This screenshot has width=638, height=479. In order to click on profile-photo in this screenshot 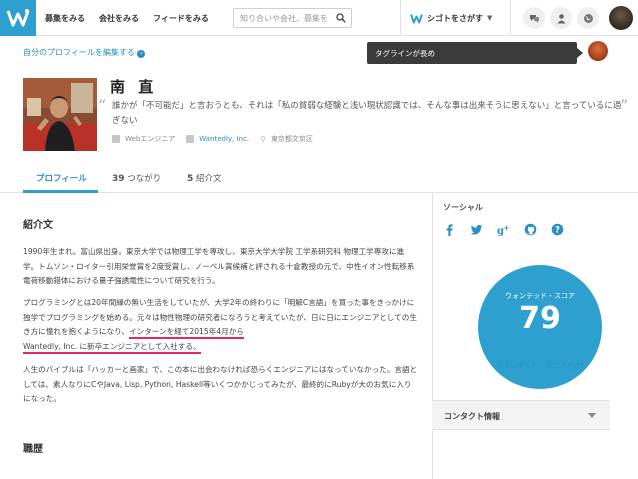, I will do `click(60, 114)`.